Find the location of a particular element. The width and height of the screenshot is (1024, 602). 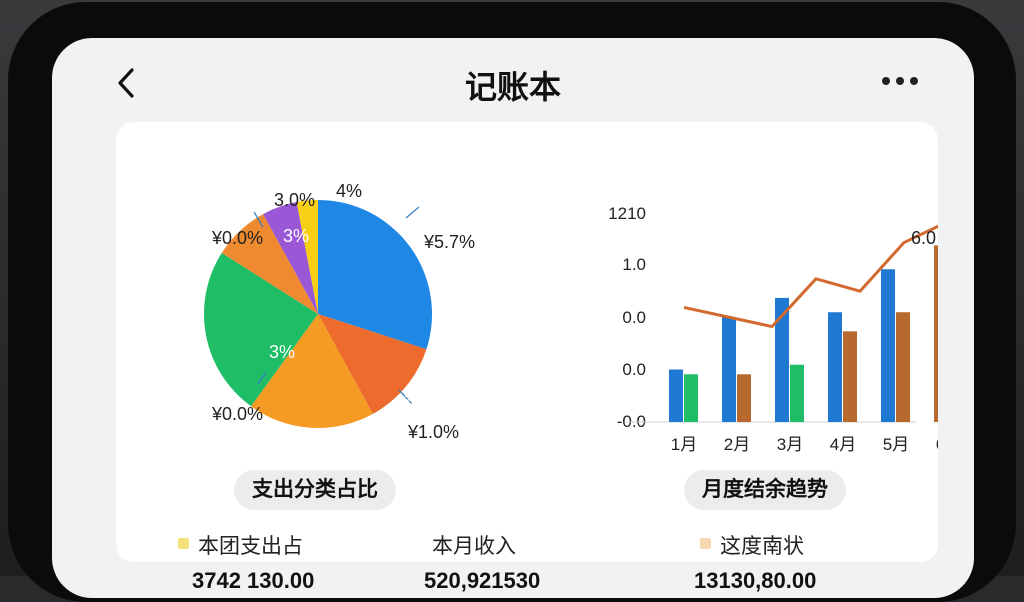

x-tick-label: 6月 is located at coordinates (937, 444).